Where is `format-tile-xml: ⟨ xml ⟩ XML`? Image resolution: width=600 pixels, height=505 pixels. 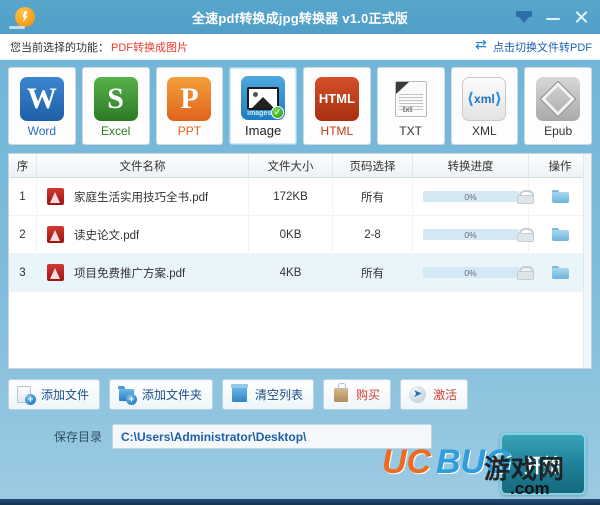 format-tile-xml: ⟨ xml ⟩ XML is located at coordinates (484, 106).